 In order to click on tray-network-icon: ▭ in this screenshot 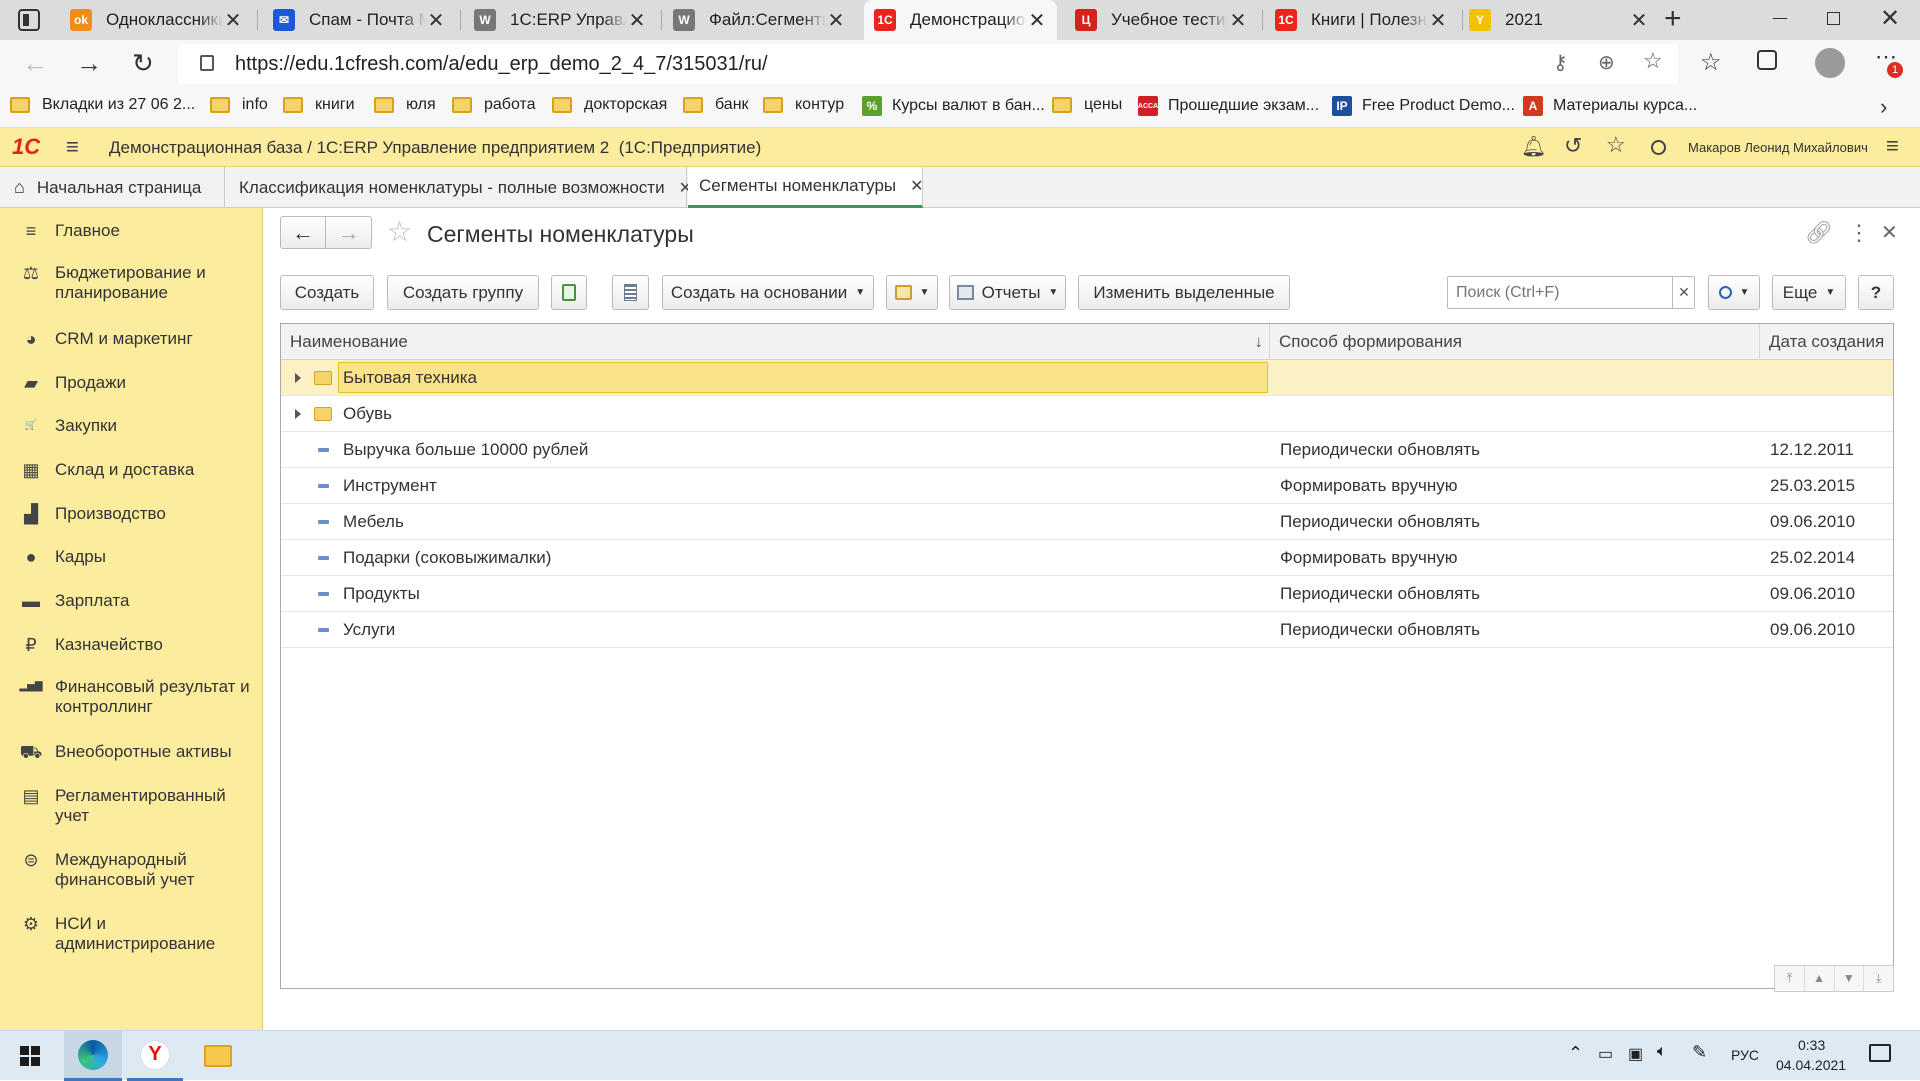, I will do `click(1605, 1054)`.